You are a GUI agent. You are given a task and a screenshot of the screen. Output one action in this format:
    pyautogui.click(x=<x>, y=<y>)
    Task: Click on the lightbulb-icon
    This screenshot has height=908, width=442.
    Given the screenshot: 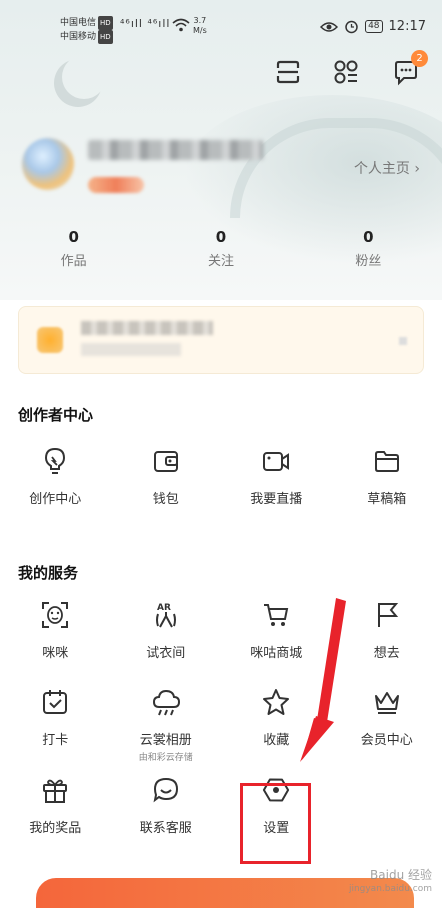 What is the action you would take?
    pyautogui.click(x=55, y=460)
    